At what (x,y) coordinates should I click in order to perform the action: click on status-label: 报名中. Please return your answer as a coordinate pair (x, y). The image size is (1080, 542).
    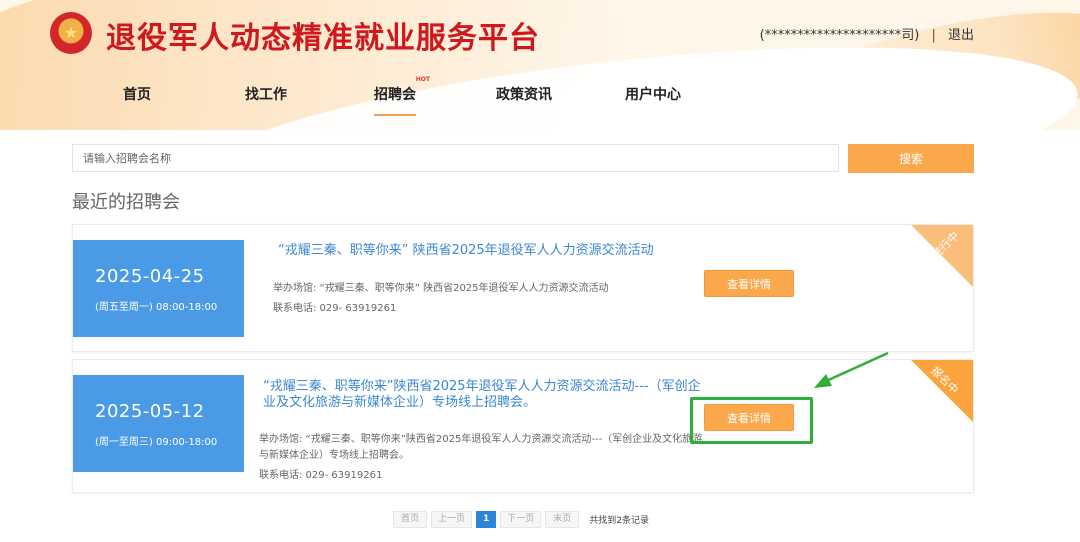
    Looking at the image, I should click on (944, 380).